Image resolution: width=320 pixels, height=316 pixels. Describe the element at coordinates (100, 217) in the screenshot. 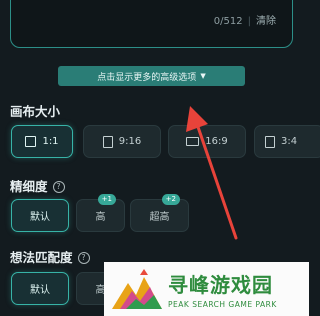

I see `option-label: 高` at that location.